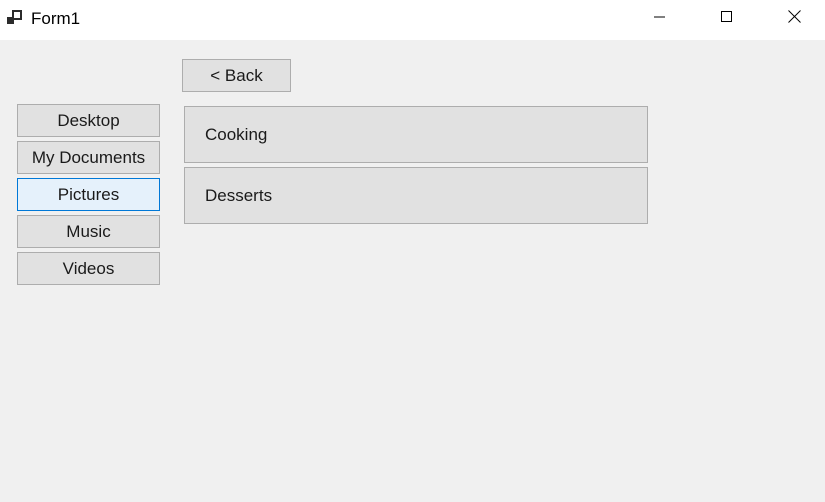 The height and width of the screenshot is (502, 825). Describe the element at coordinates (88, 120) in the screenshot. I see `sidebar-item-desktop: Desktop` at that location.